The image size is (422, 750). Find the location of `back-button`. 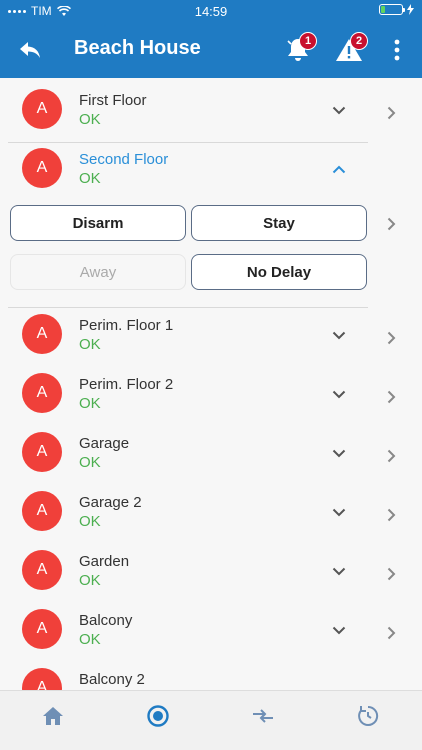

back-button is located at coordinates (30, 50).